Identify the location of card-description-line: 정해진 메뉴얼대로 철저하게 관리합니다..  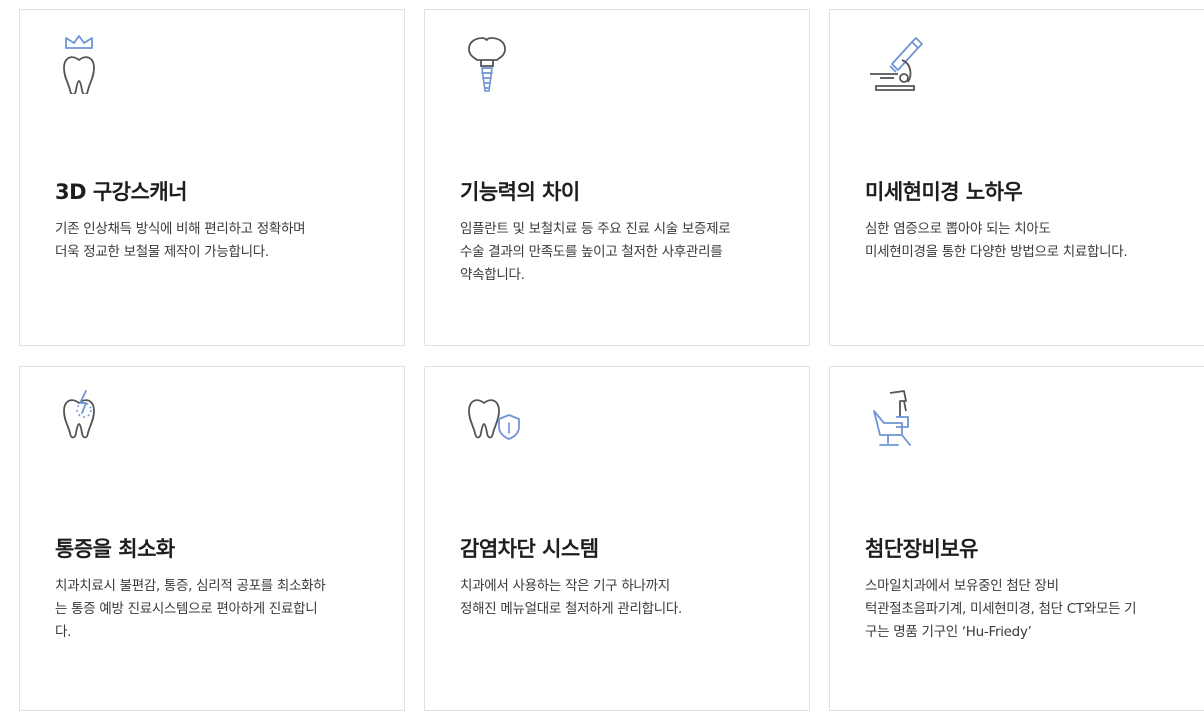
(571, 609).